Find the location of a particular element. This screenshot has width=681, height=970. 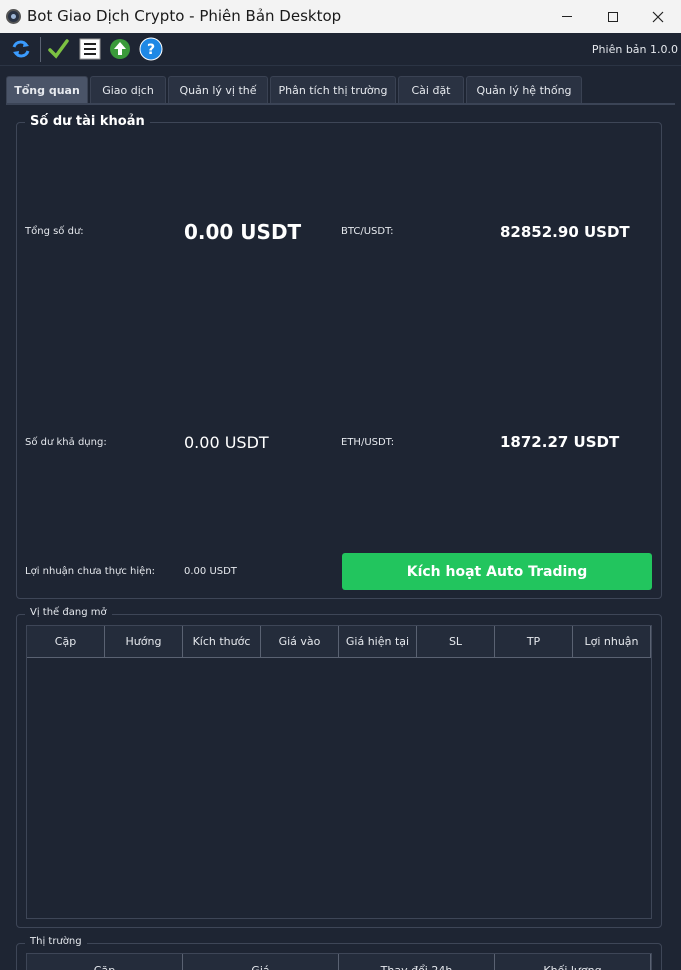

eth-price-value: 1872.27 USDT is located at coordinates (560, 442).